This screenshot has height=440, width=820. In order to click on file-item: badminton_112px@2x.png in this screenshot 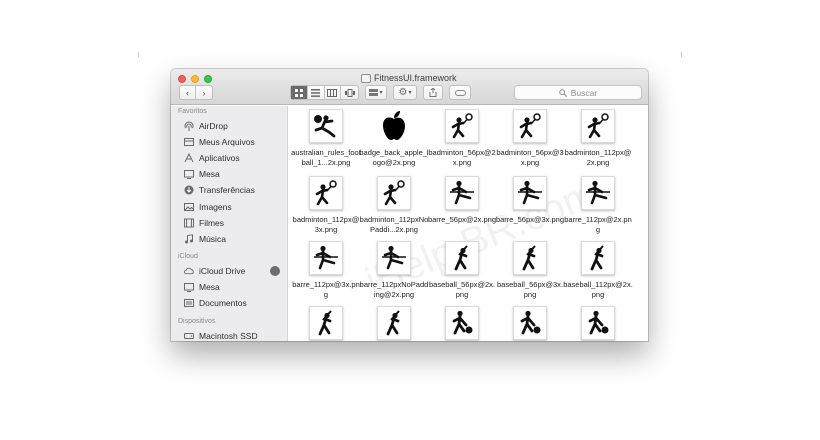, I will do `click(598, 138)`.